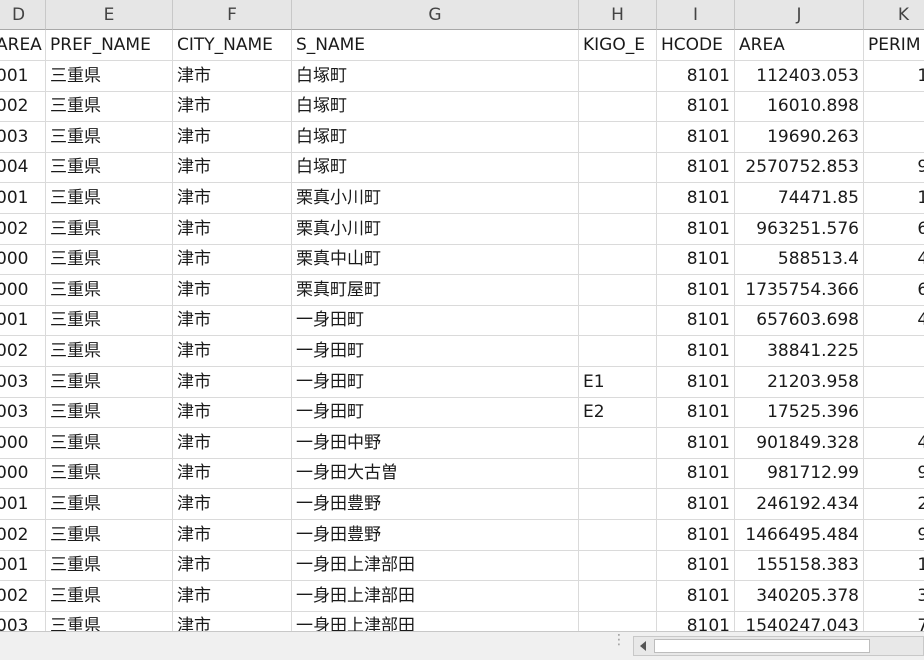  I want to click on field-header-cell: KIGO_E, so click(618, 45).